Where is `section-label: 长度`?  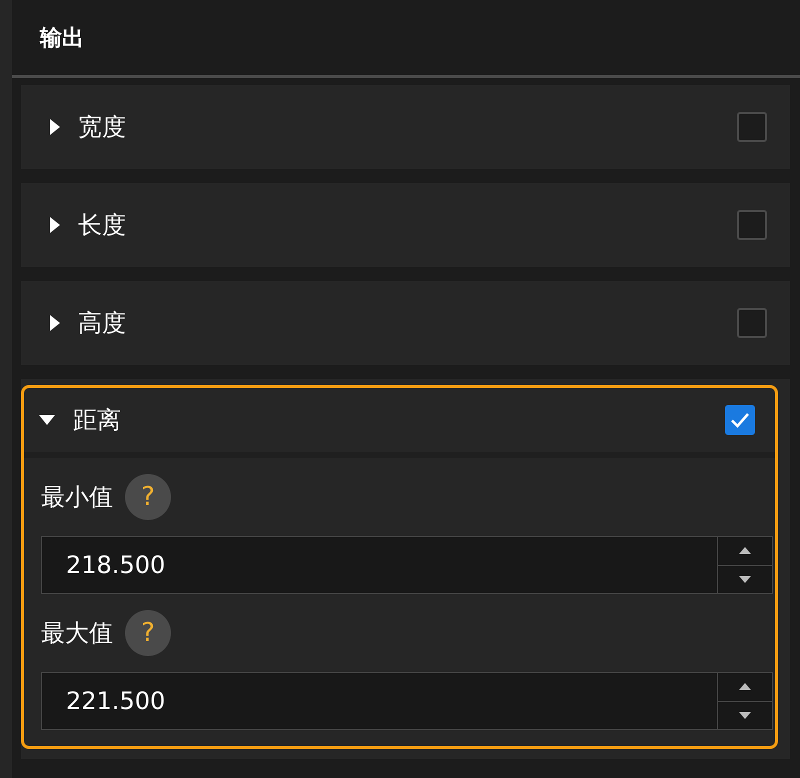 section-label: 长度 is located at coordinates (102, 225).